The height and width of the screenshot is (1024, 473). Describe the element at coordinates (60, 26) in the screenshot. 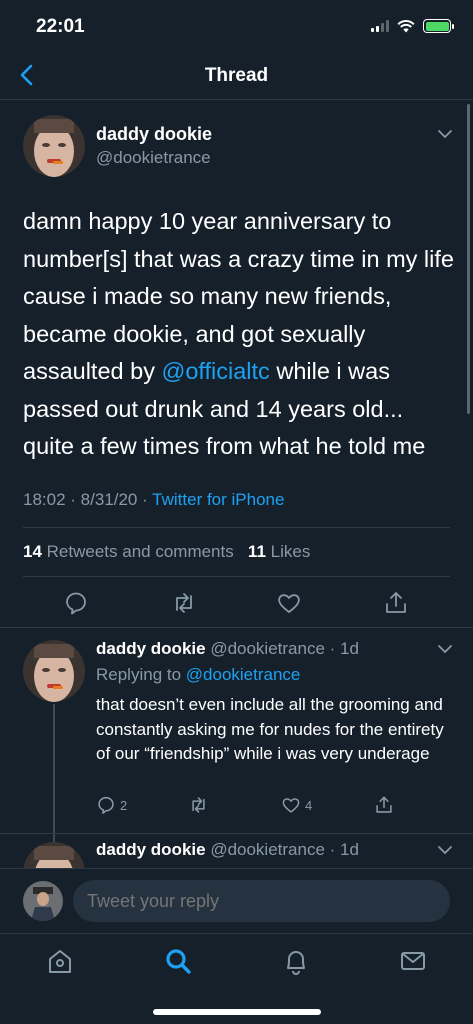

I see `status-time: 22:01` at that location.